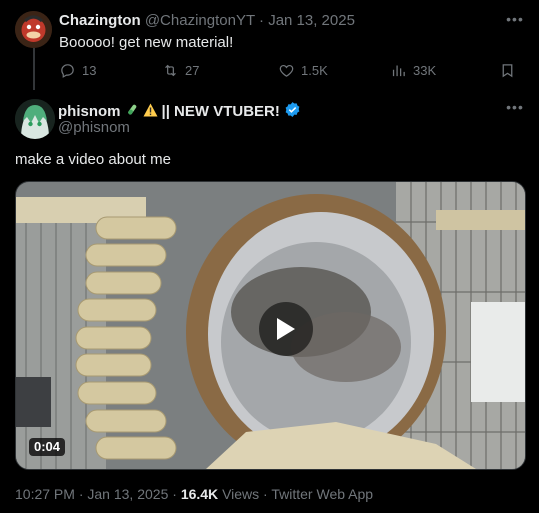 The height and width of the screenshot is (513, 539). What do you see at coordinates (311, 20) in the screenshot?
I see `reply-date: Jan 13, 2025` at bounding box center [311, 20].